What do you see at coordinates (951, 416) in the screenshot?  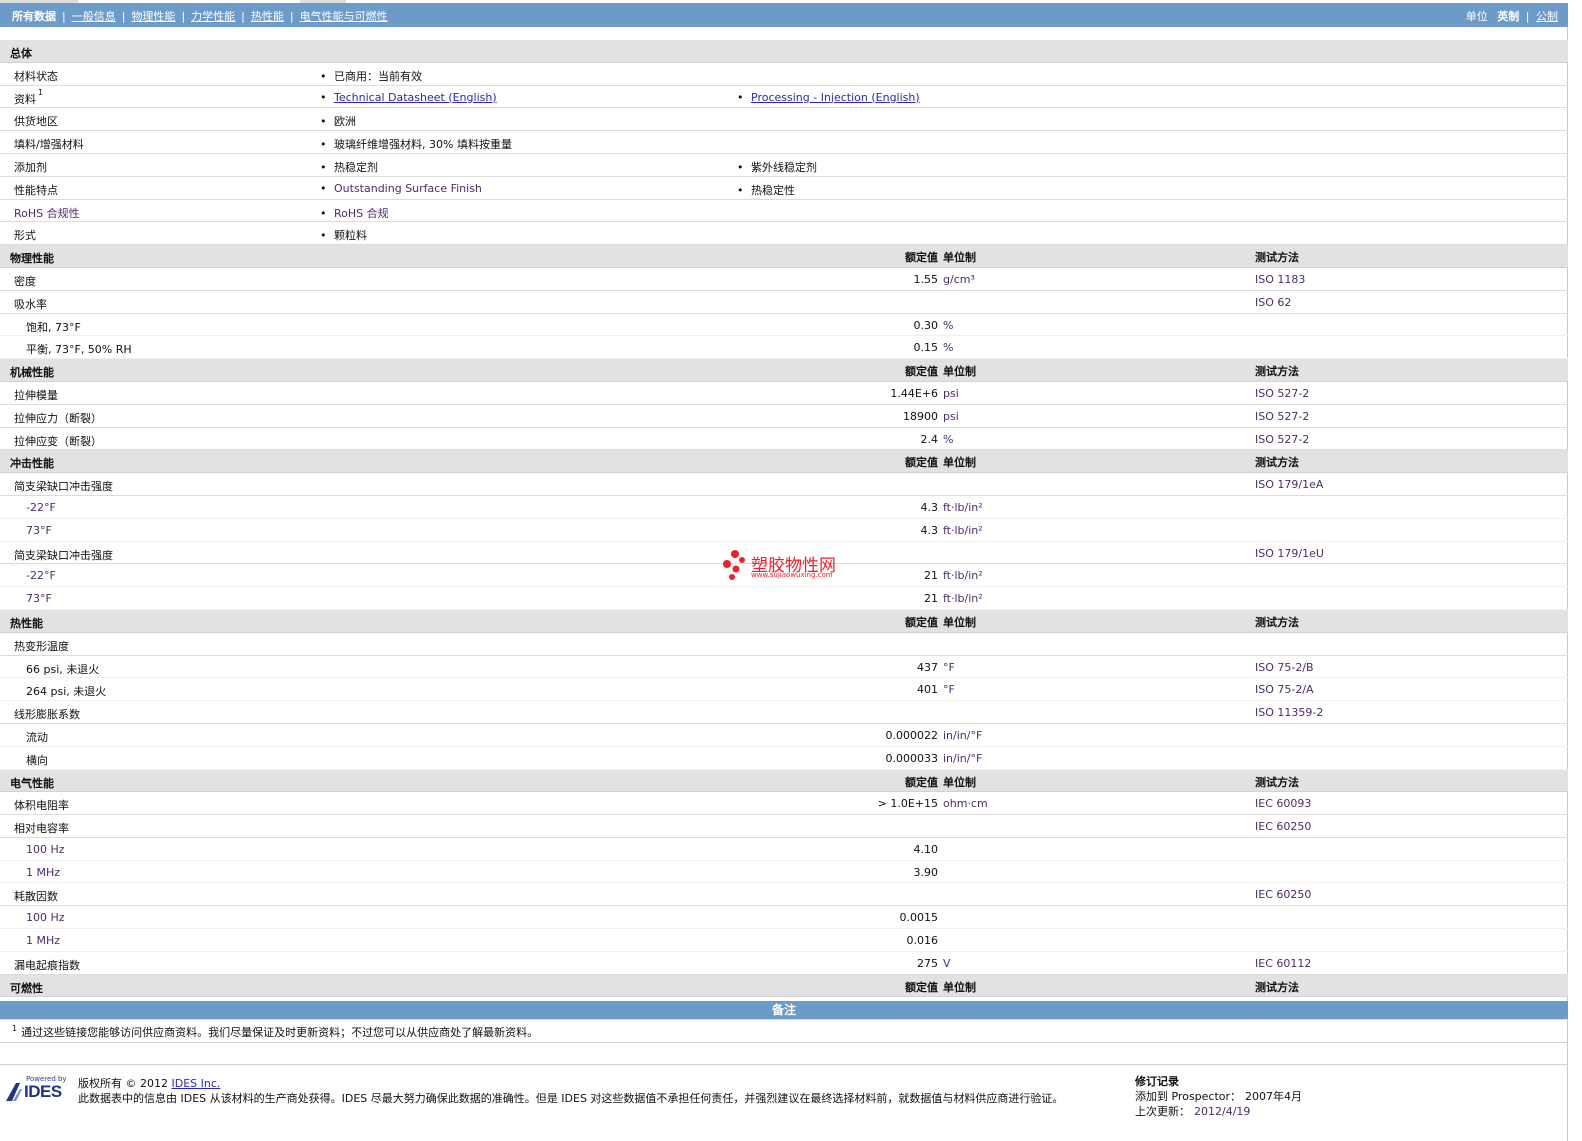 I see `property-unit: psi` at bounding box center [951, 416].